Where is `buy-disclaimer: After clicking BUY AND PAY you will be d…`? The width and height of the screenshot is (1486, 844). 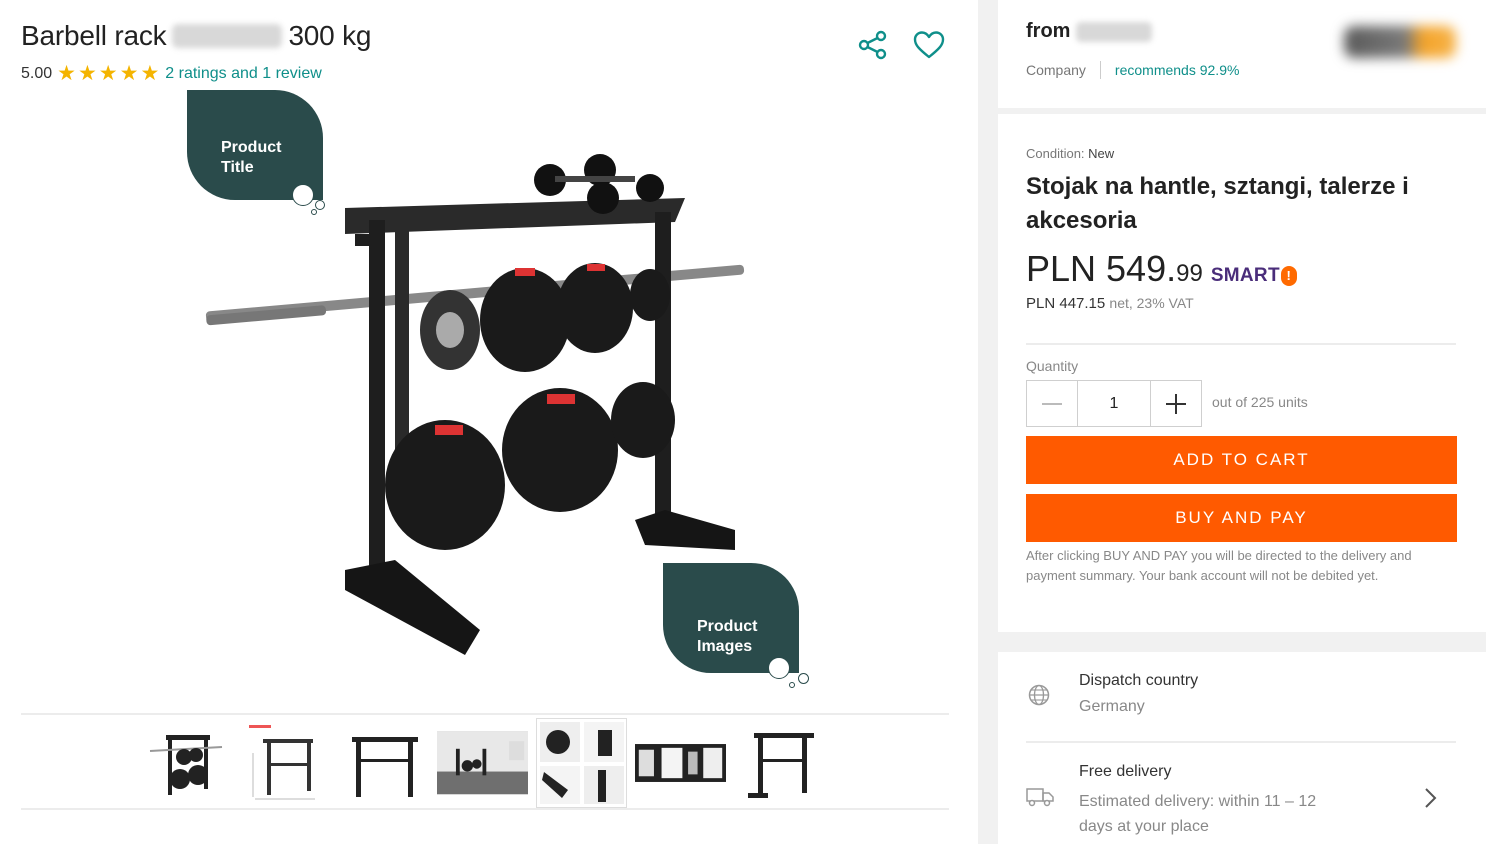
buy-disclaimer: After clicking BUY AND PAY you will be d… is located at coordinates (1219, 565).